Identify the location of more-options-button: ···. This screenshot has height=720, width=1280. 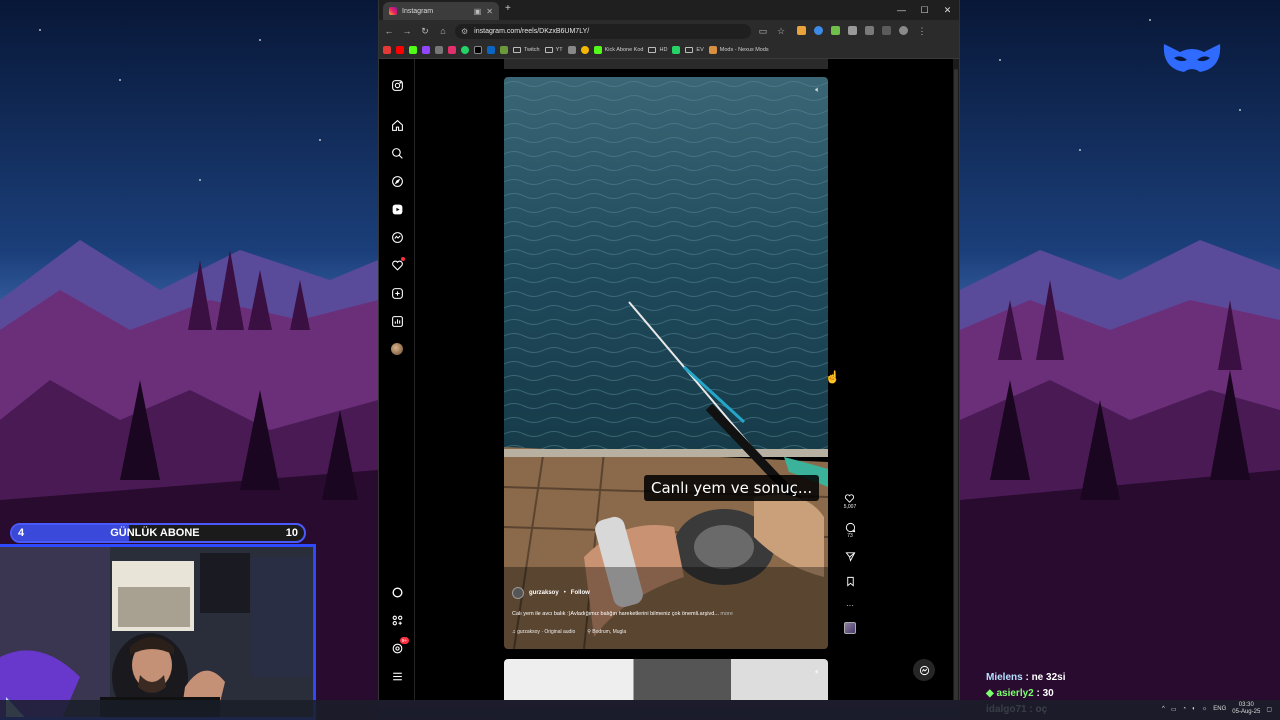
(850, 605).